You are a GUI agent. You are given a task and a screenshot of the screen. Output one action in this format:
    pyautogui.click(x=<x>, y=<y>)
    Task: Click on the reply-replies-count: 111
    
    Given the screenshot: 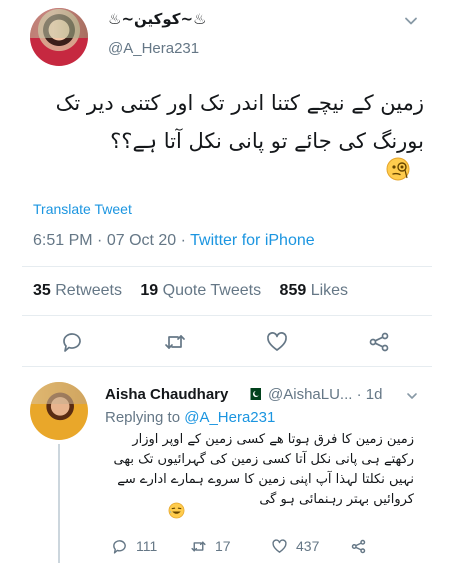 What is the action you would take?
    pyautogui.click(x=147, y=546)
    